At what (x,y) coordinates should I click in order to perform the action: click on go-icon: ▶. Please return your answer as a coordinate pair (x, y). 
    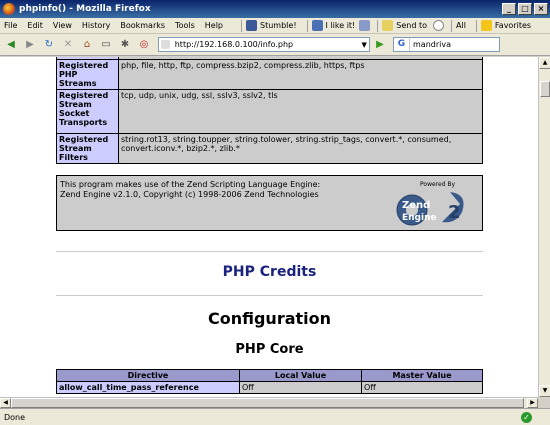
    Looking at the image, I should click on (380, 45).